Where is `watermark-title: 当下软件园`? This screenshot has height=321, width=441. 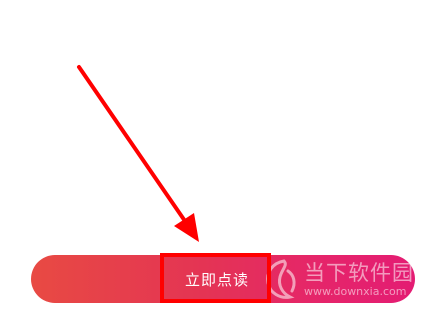 watermark-title: 当下软件园 is located at coordinates (359, 273).